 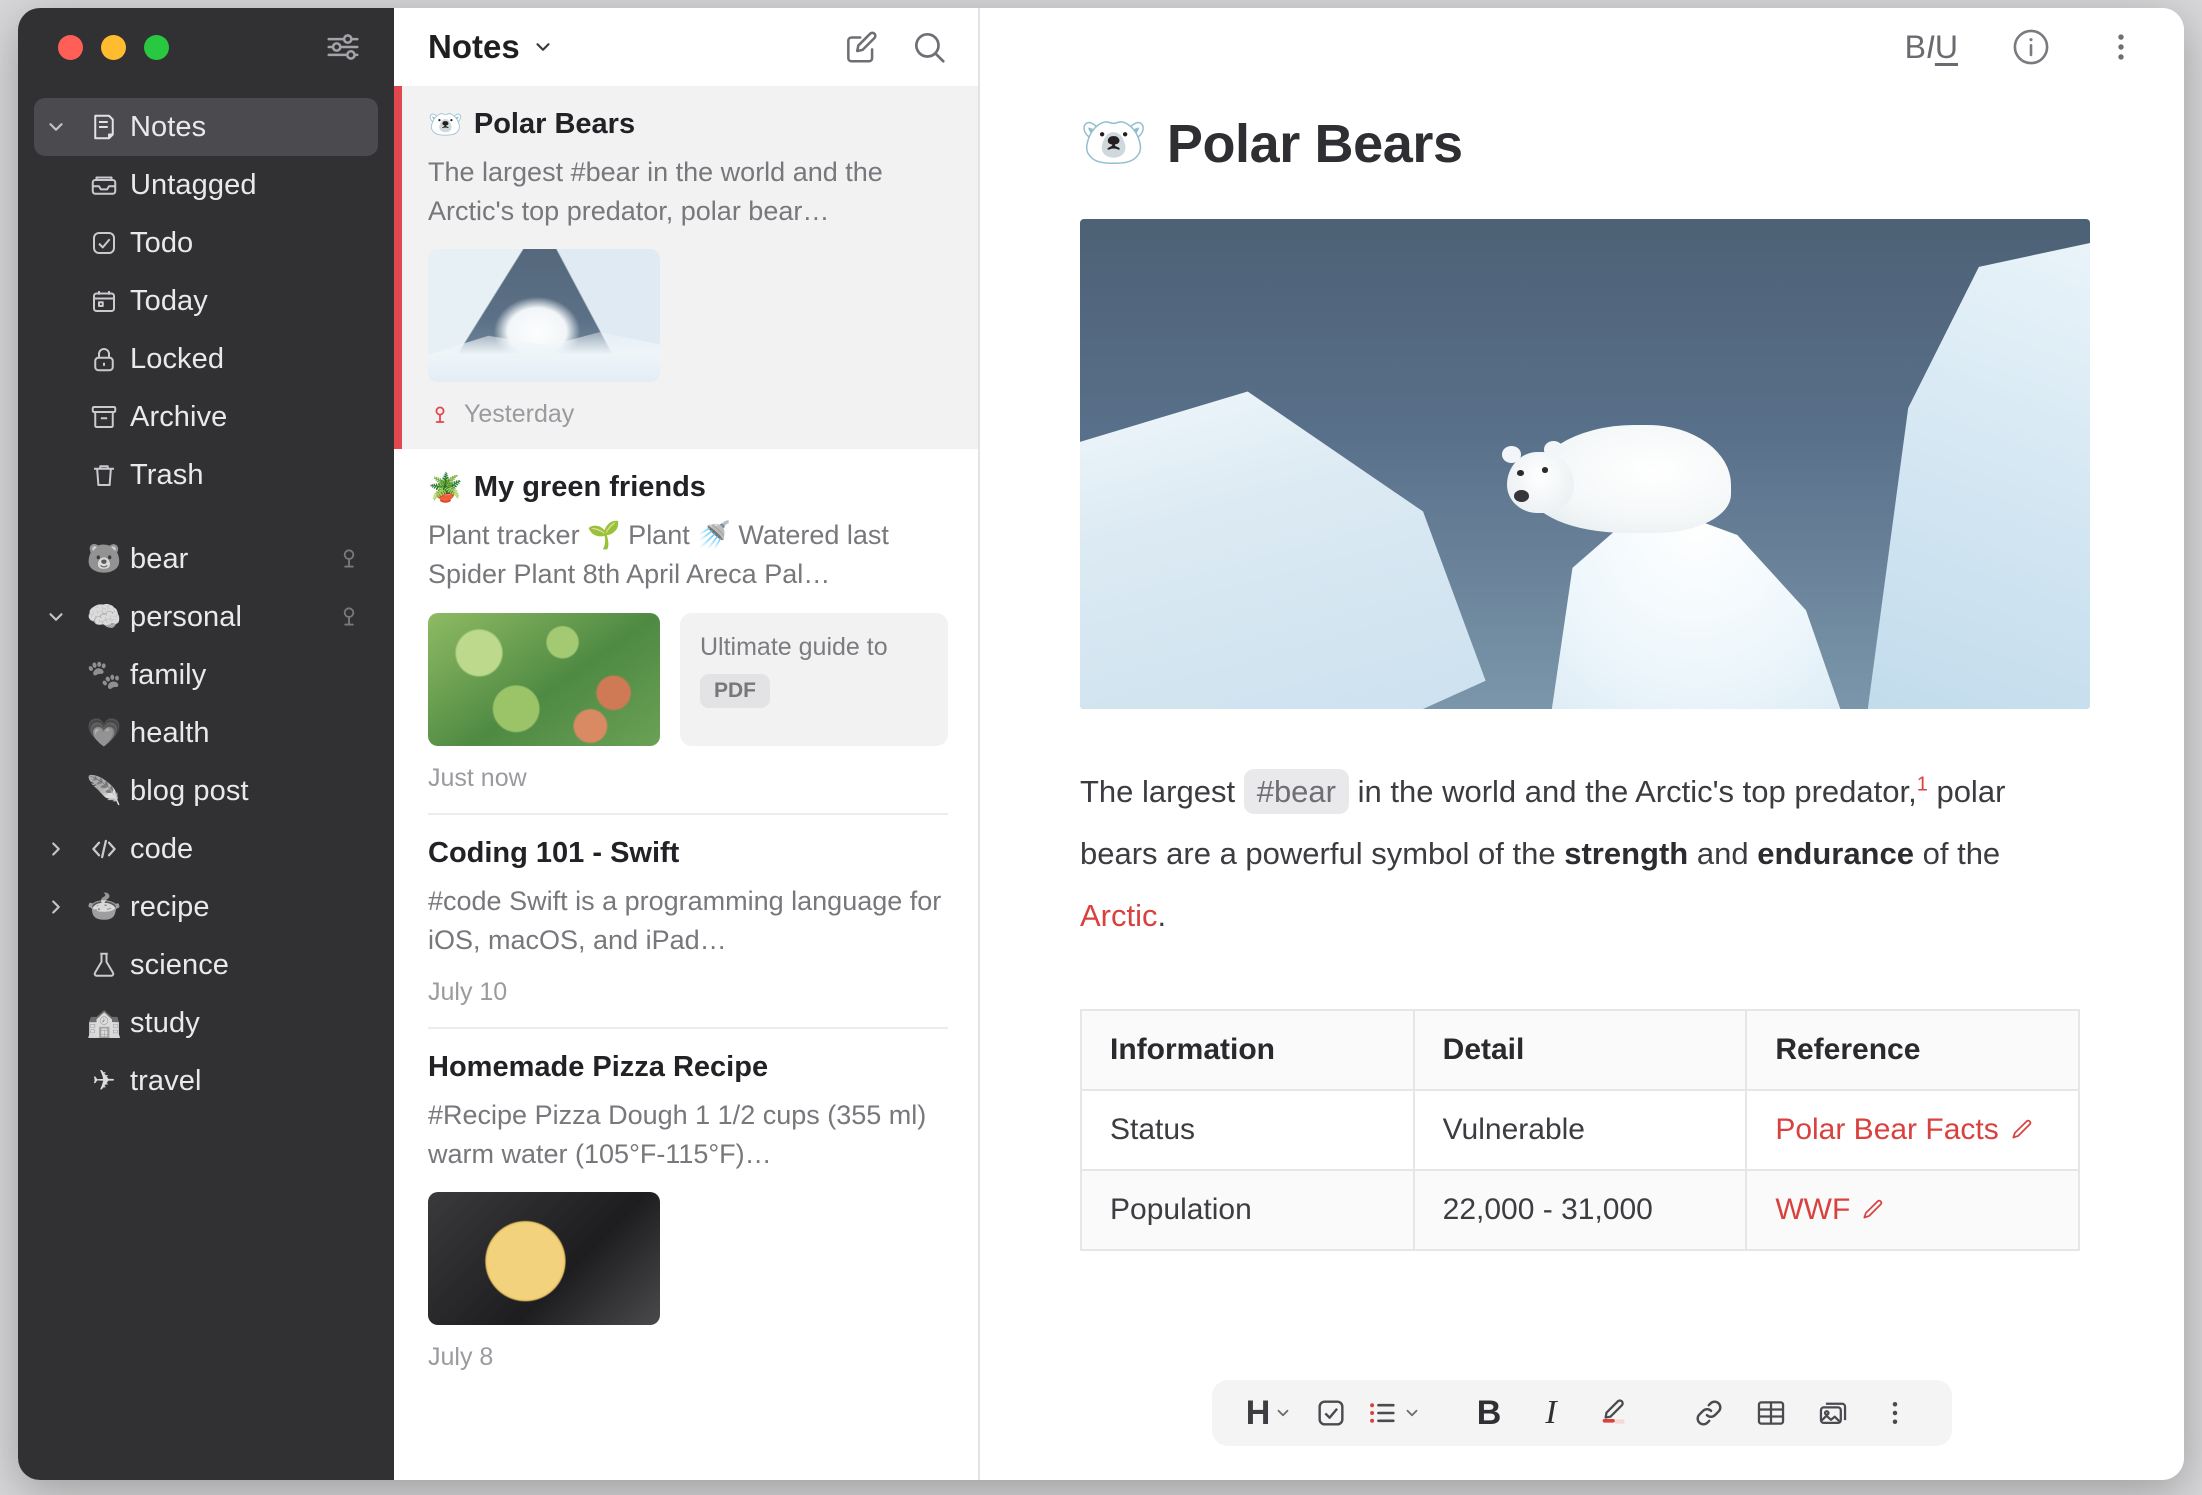 I want to click on link-icon, so click(x=1709, y=1413).